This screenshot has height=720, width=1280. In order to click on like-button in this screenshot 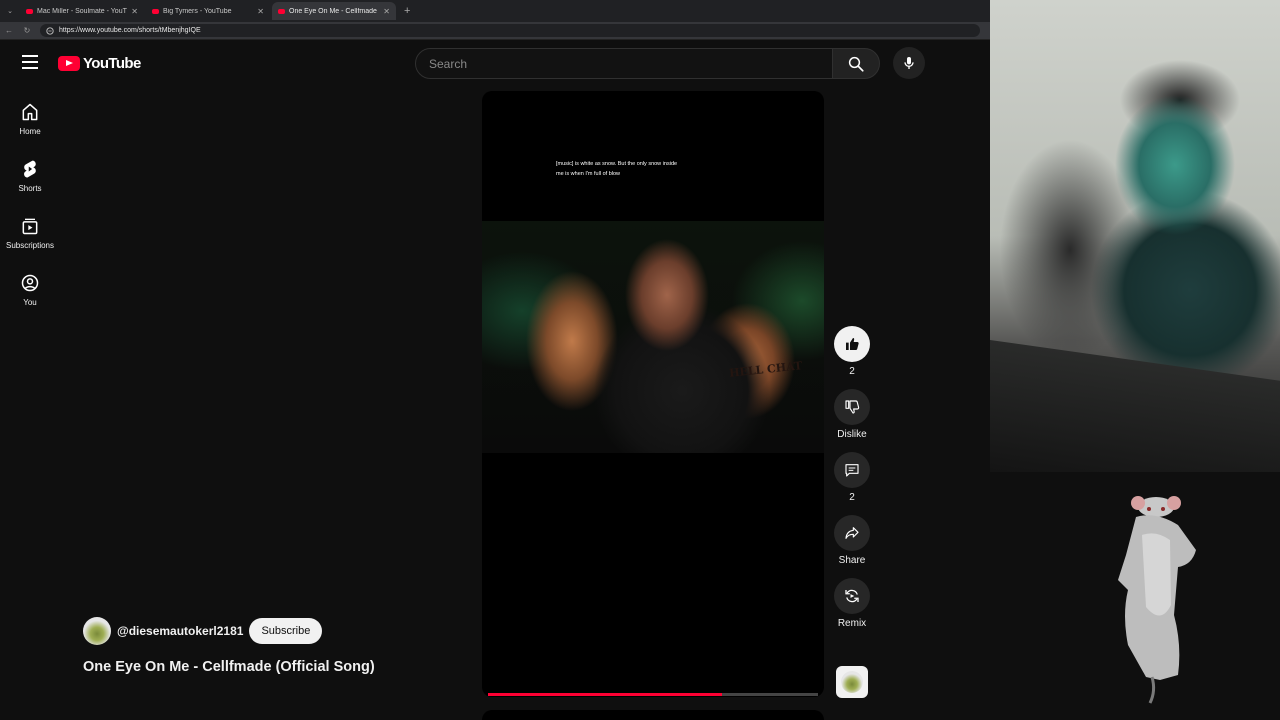, I will do `click(852, 344)`.